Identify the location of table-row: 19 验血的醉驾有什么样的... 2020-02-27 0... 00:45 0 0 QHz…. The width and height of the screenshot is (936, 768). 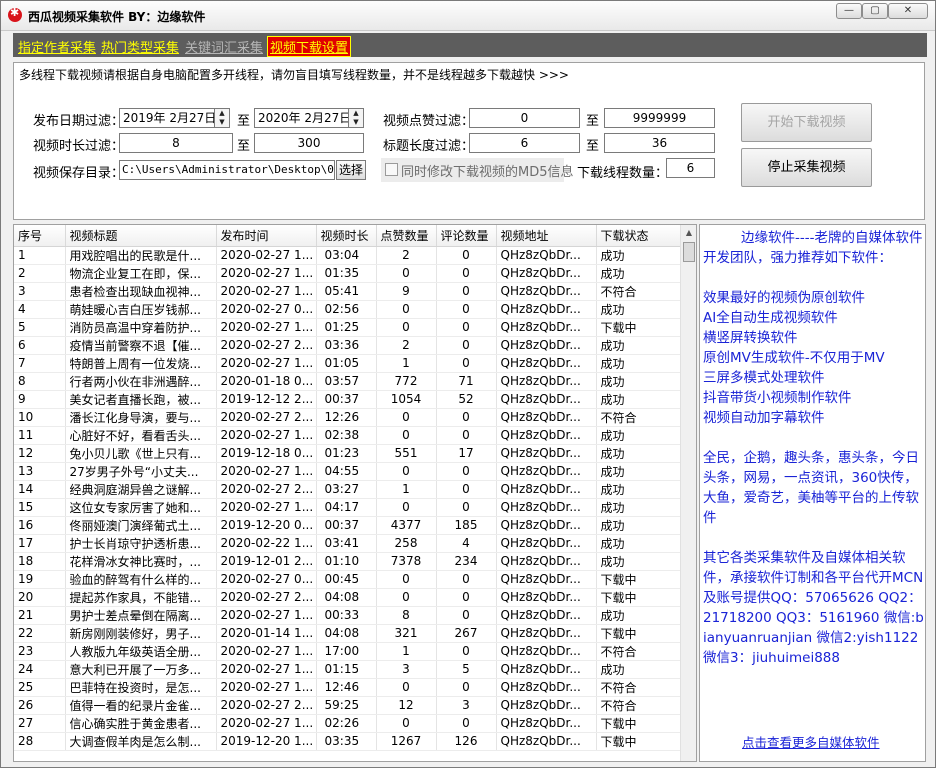
(347, 579).